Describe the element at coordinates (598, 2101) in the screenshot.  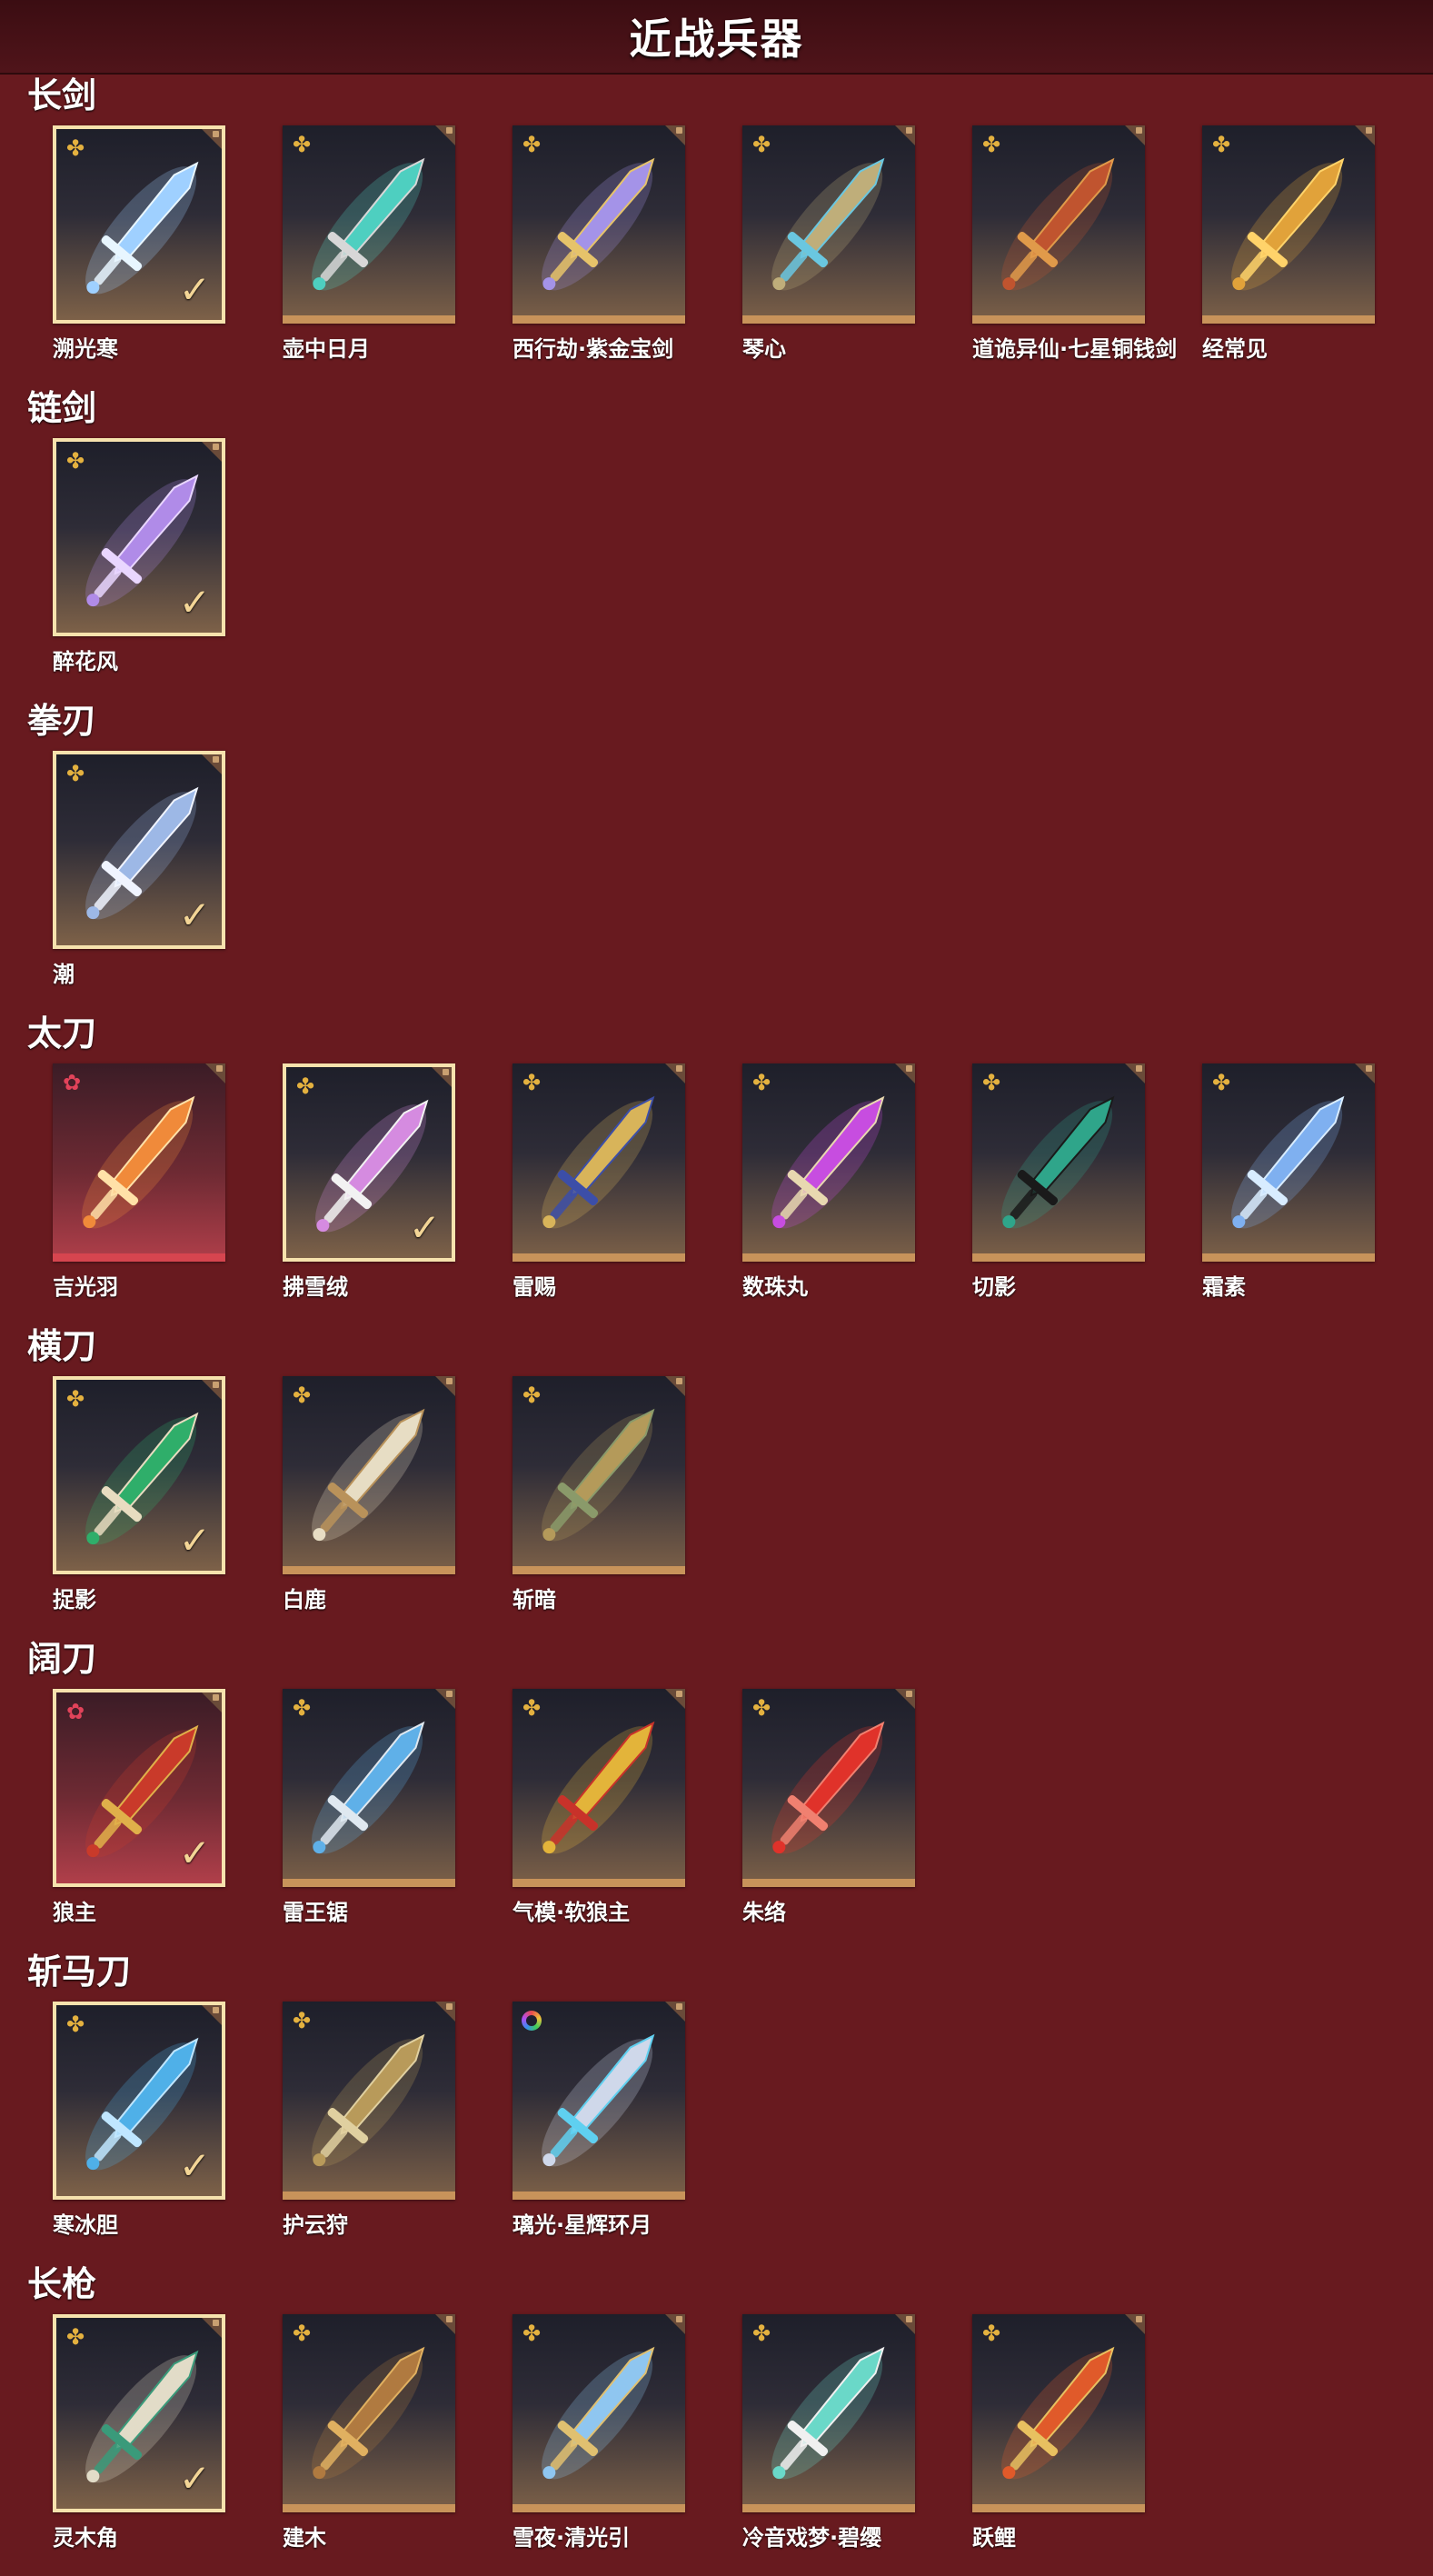
I see `weapon-card` at that location.